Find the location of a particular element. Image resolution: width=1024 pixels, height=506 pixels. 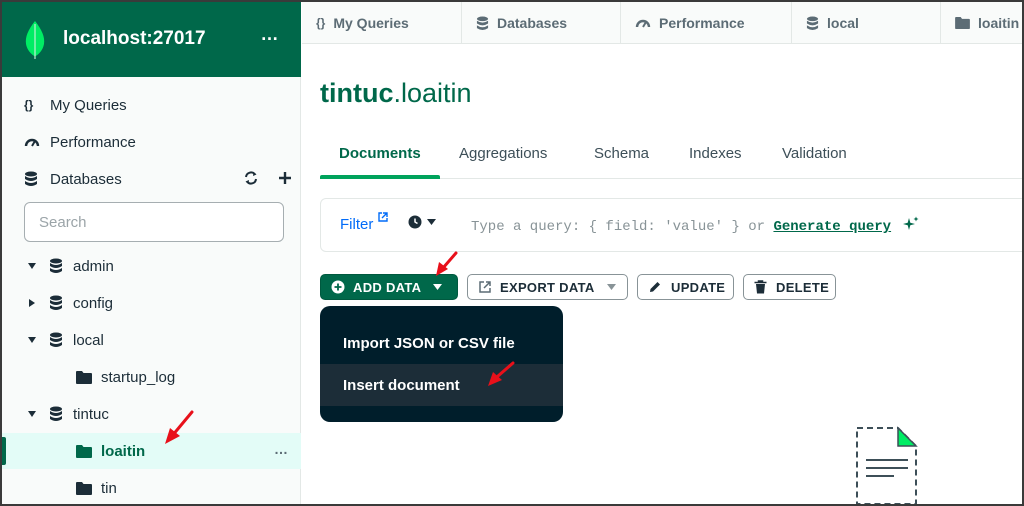

sidebar-item-label: My Queries is located at coordinates (88, 105).